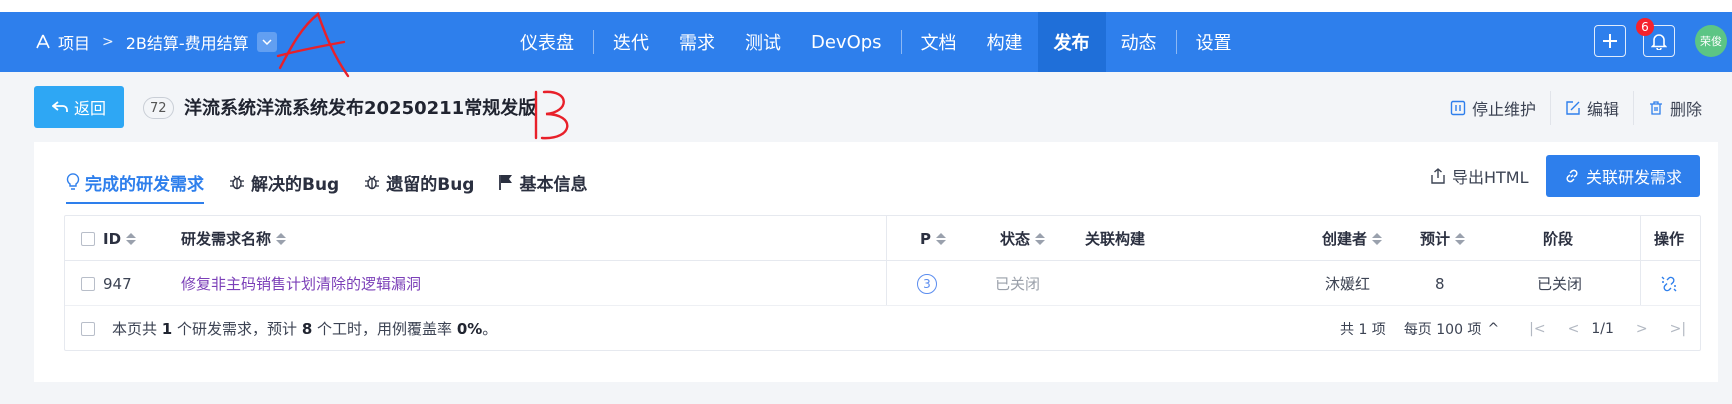  Describe the element at coordinates (1572, 176) in the screenshot. I see `link-icon` at that location.